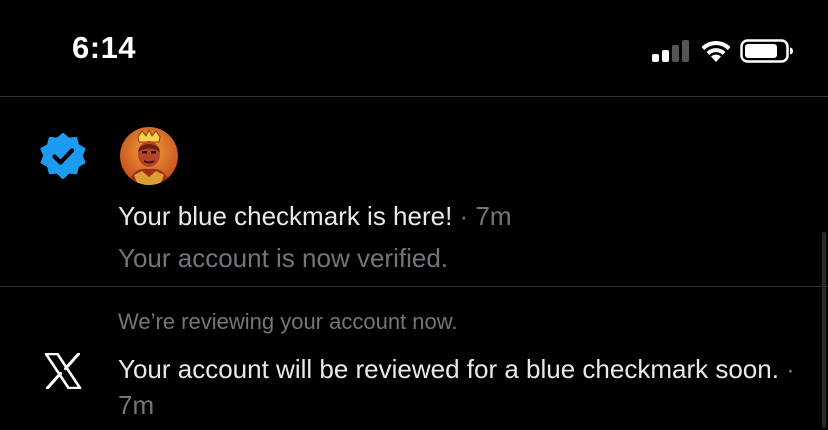 The width and height of the screenshot is (828, 430). What do you see at coordinates (671, 51) in the screenshot?
I see `cellular-signal-icon` at bounding box center [671, 51].